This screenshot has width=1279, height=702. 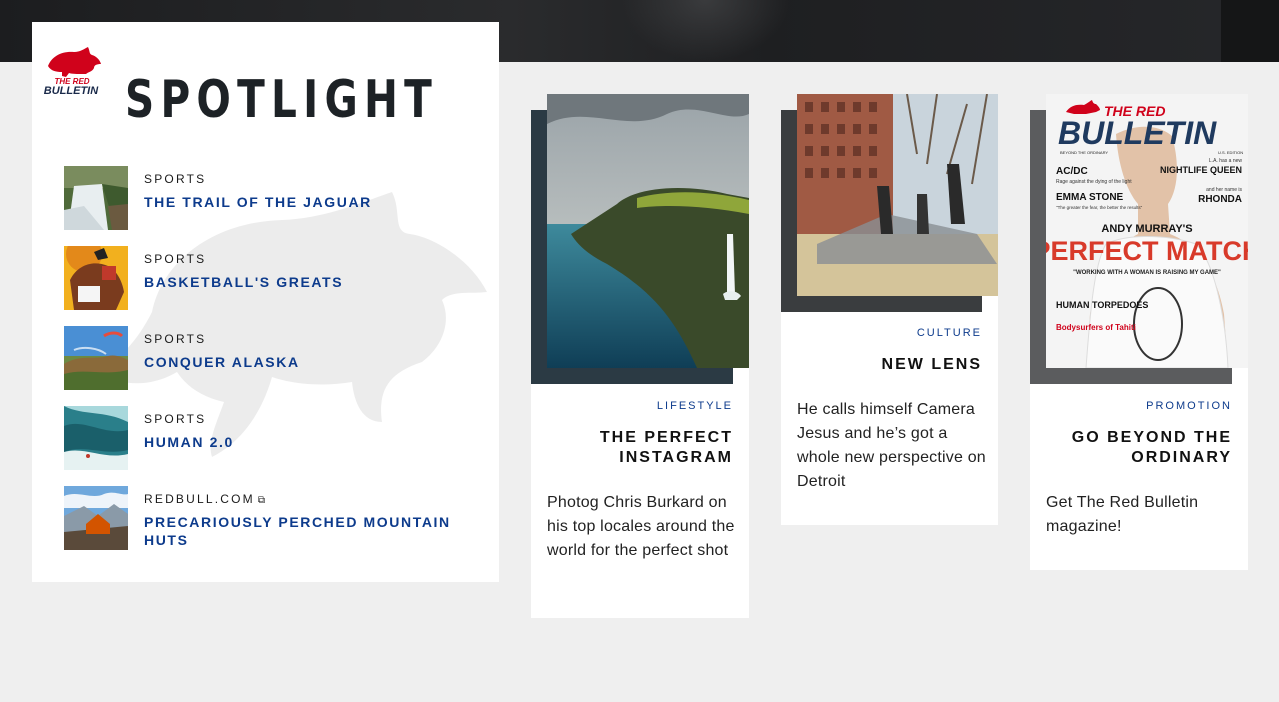 What do you see at coordinates (96, 518) in the screenshot?
I see `thumb-mountain-hut` at bounding box center [96, 518].